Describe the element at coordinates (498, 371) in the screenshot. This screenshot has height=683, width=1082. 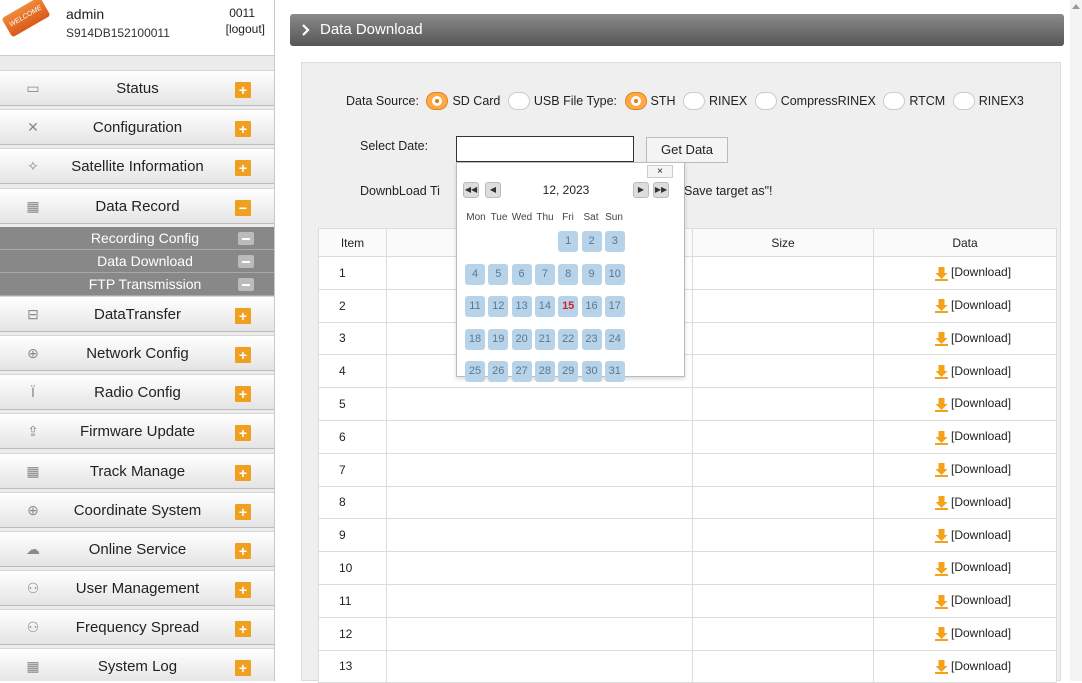
I see `calendar-day: 26` at that location.